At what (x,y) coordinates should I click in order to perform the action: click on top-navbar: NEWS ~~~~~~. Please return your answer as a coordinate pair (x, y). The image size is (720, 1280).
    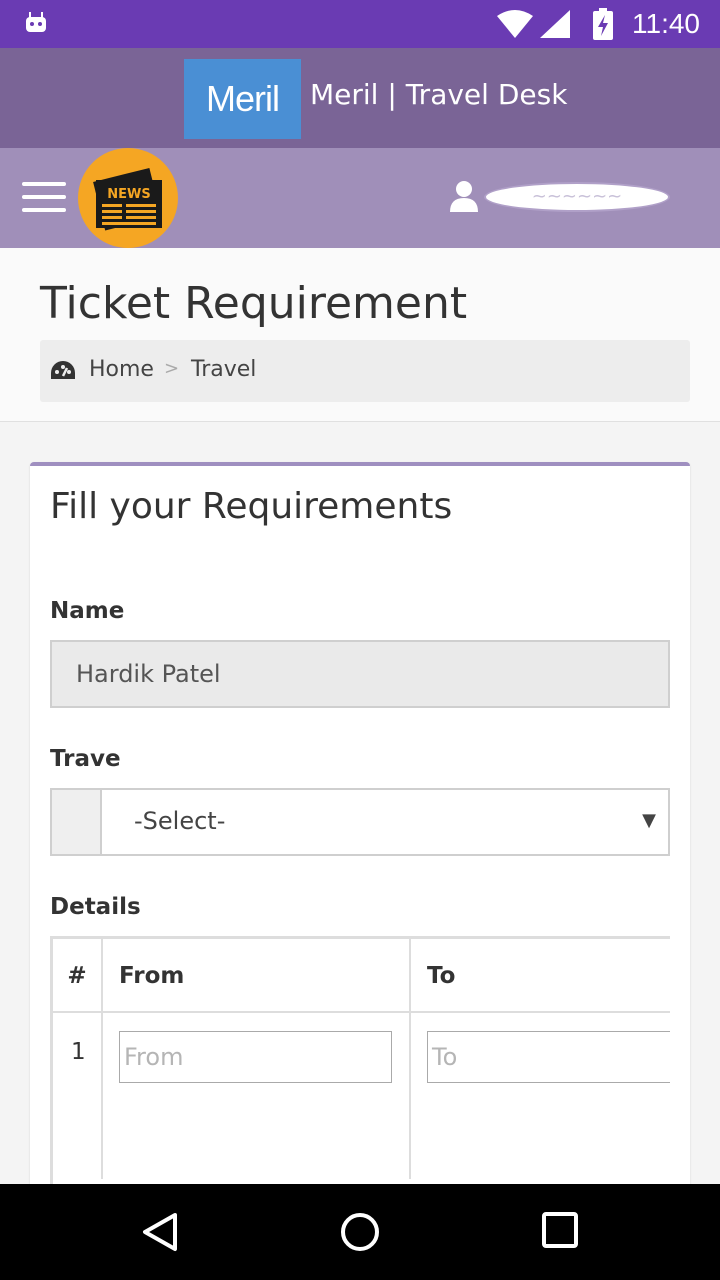
    Looking at the image, I should click on (360, 198).